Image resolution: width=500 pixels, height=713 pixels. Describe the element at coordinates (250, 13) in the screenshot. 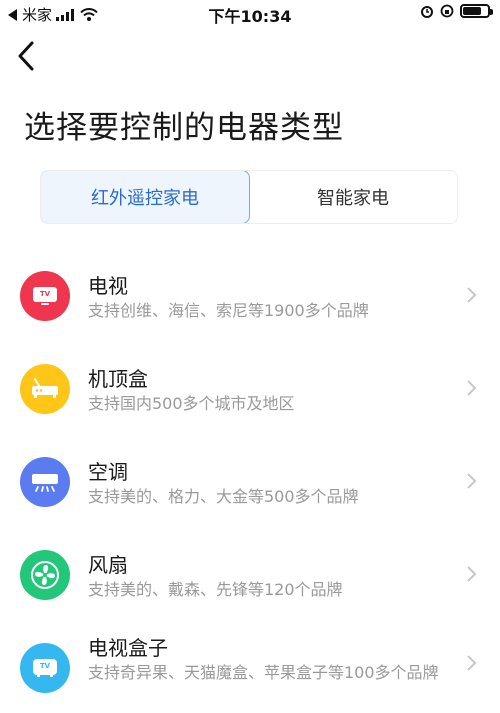

I see `status-bar: 米家 下午10:34` at that location.